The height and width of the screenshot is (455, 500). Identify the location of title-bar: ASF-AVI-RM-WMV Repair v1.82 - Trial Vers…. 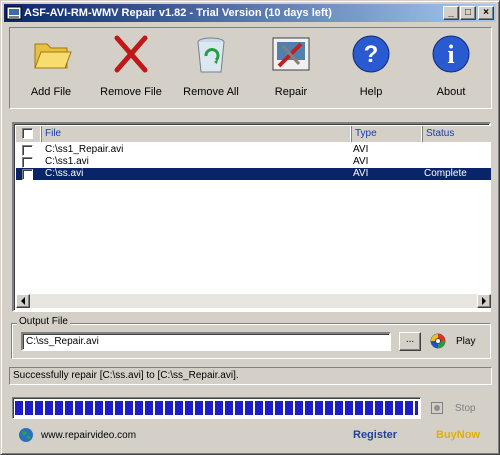
(250, 13).